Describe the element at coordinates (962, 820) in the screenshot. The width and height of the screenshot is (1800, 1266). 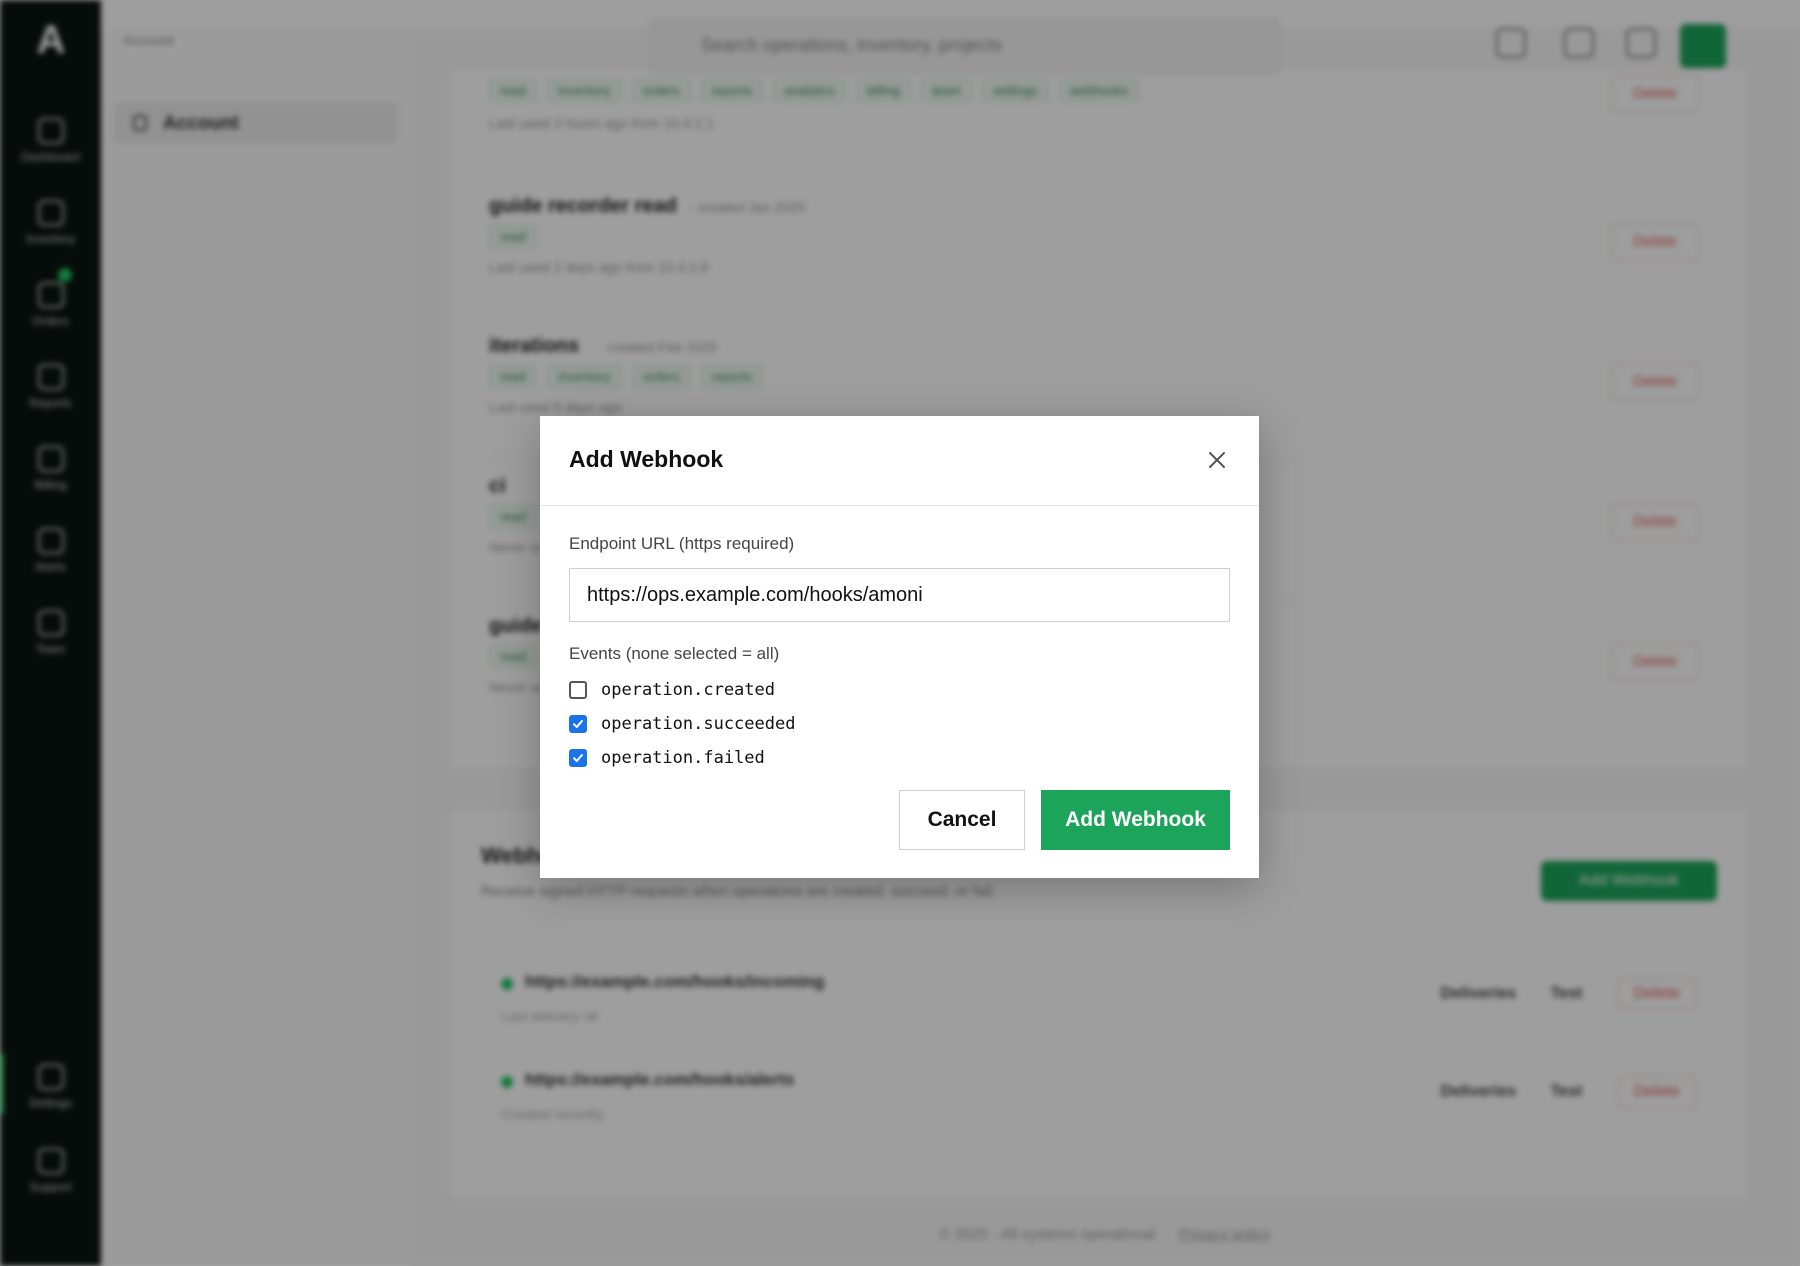
I see `cancel-button: Cancel` at that location.